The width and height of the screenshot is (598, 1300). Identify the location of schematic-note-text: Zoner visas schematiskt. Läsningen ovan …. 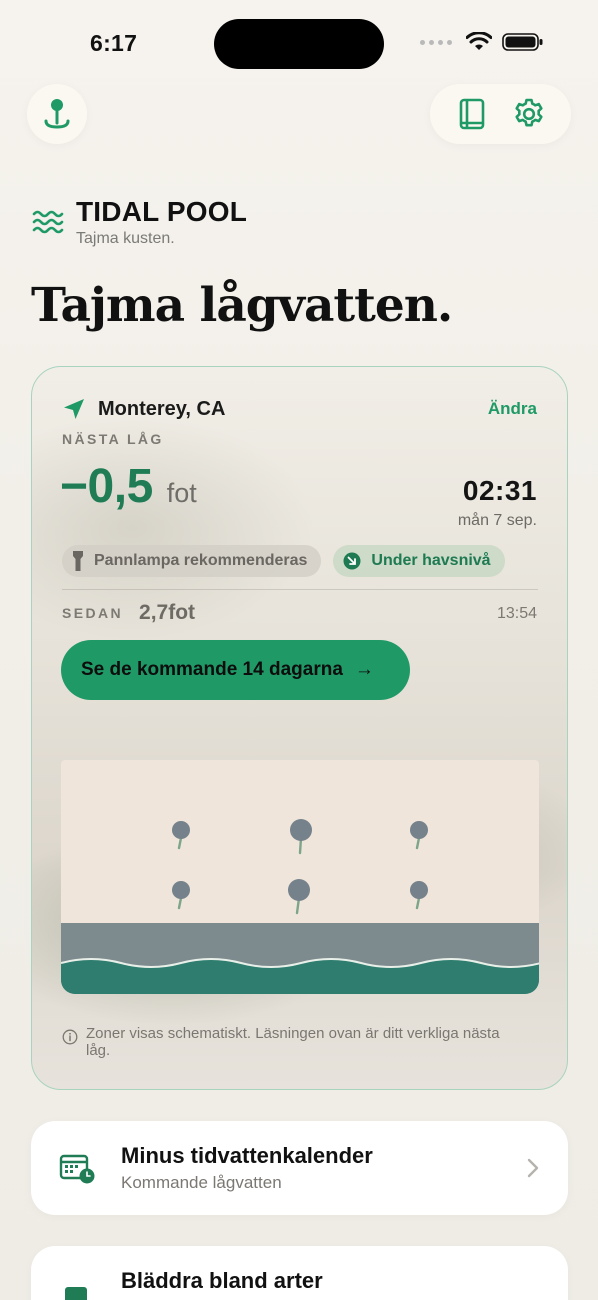
(293, 1042).